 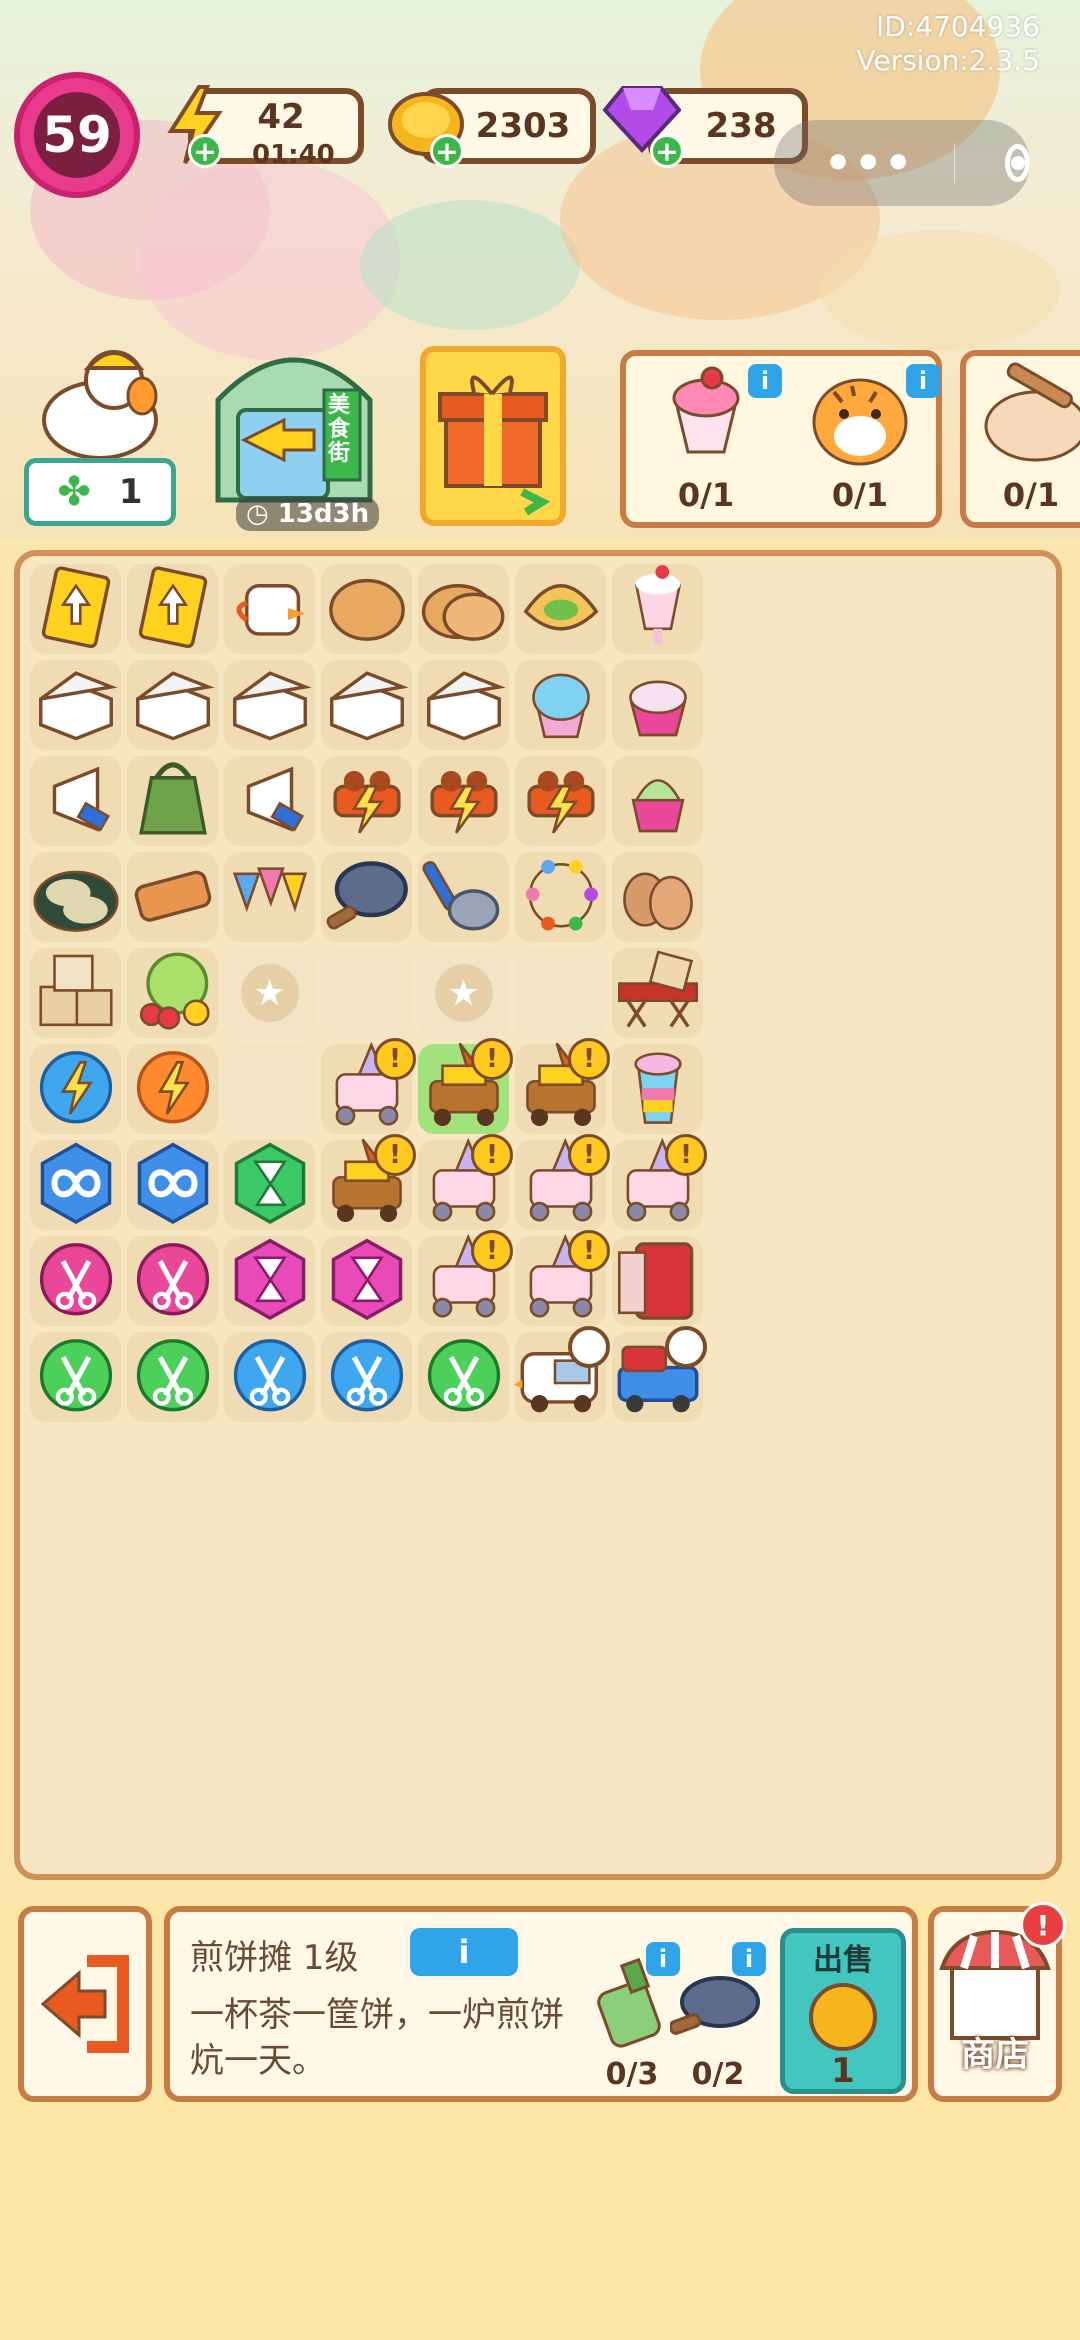 What do you see at coordinates (667, 151) in the screenshot?
I see `add-gems-icon: +` at bounding box center [667, 151].